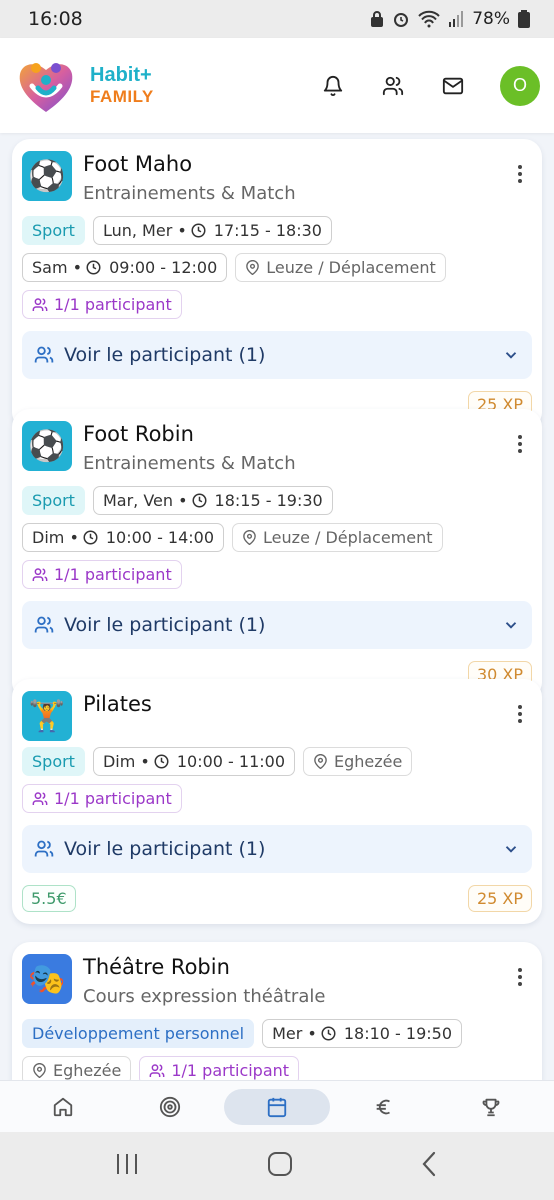 The height and width of the screenshot is (1200, 554). Describe the element at coordinates (47, 176) in the screenshot. I see `soccer-ball-icon: ⚽` at that location.